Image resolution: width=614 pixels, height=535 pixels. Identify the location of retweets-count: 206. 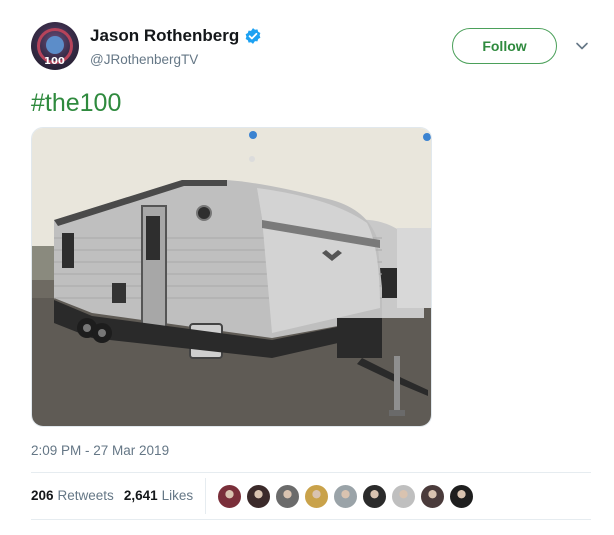
(42, 495).